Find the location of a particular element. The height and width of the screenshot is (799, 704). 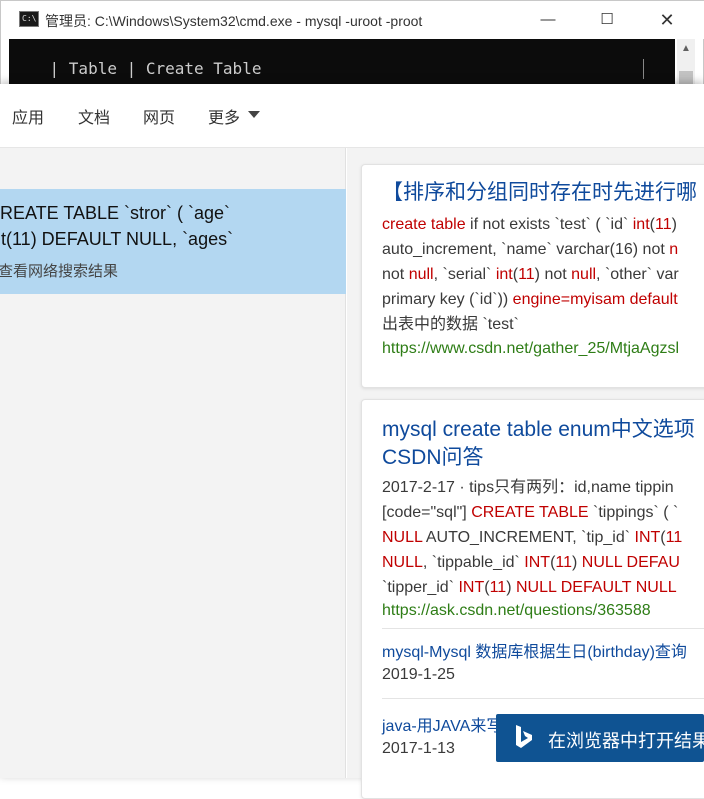

snippet-text: , `serial` is located at coordinates (464, 274).